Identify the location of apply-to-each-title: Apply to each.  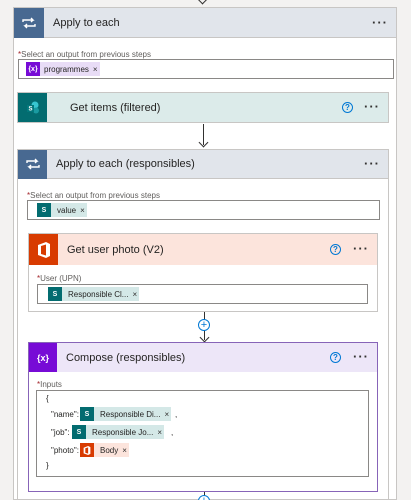
(86, 22).